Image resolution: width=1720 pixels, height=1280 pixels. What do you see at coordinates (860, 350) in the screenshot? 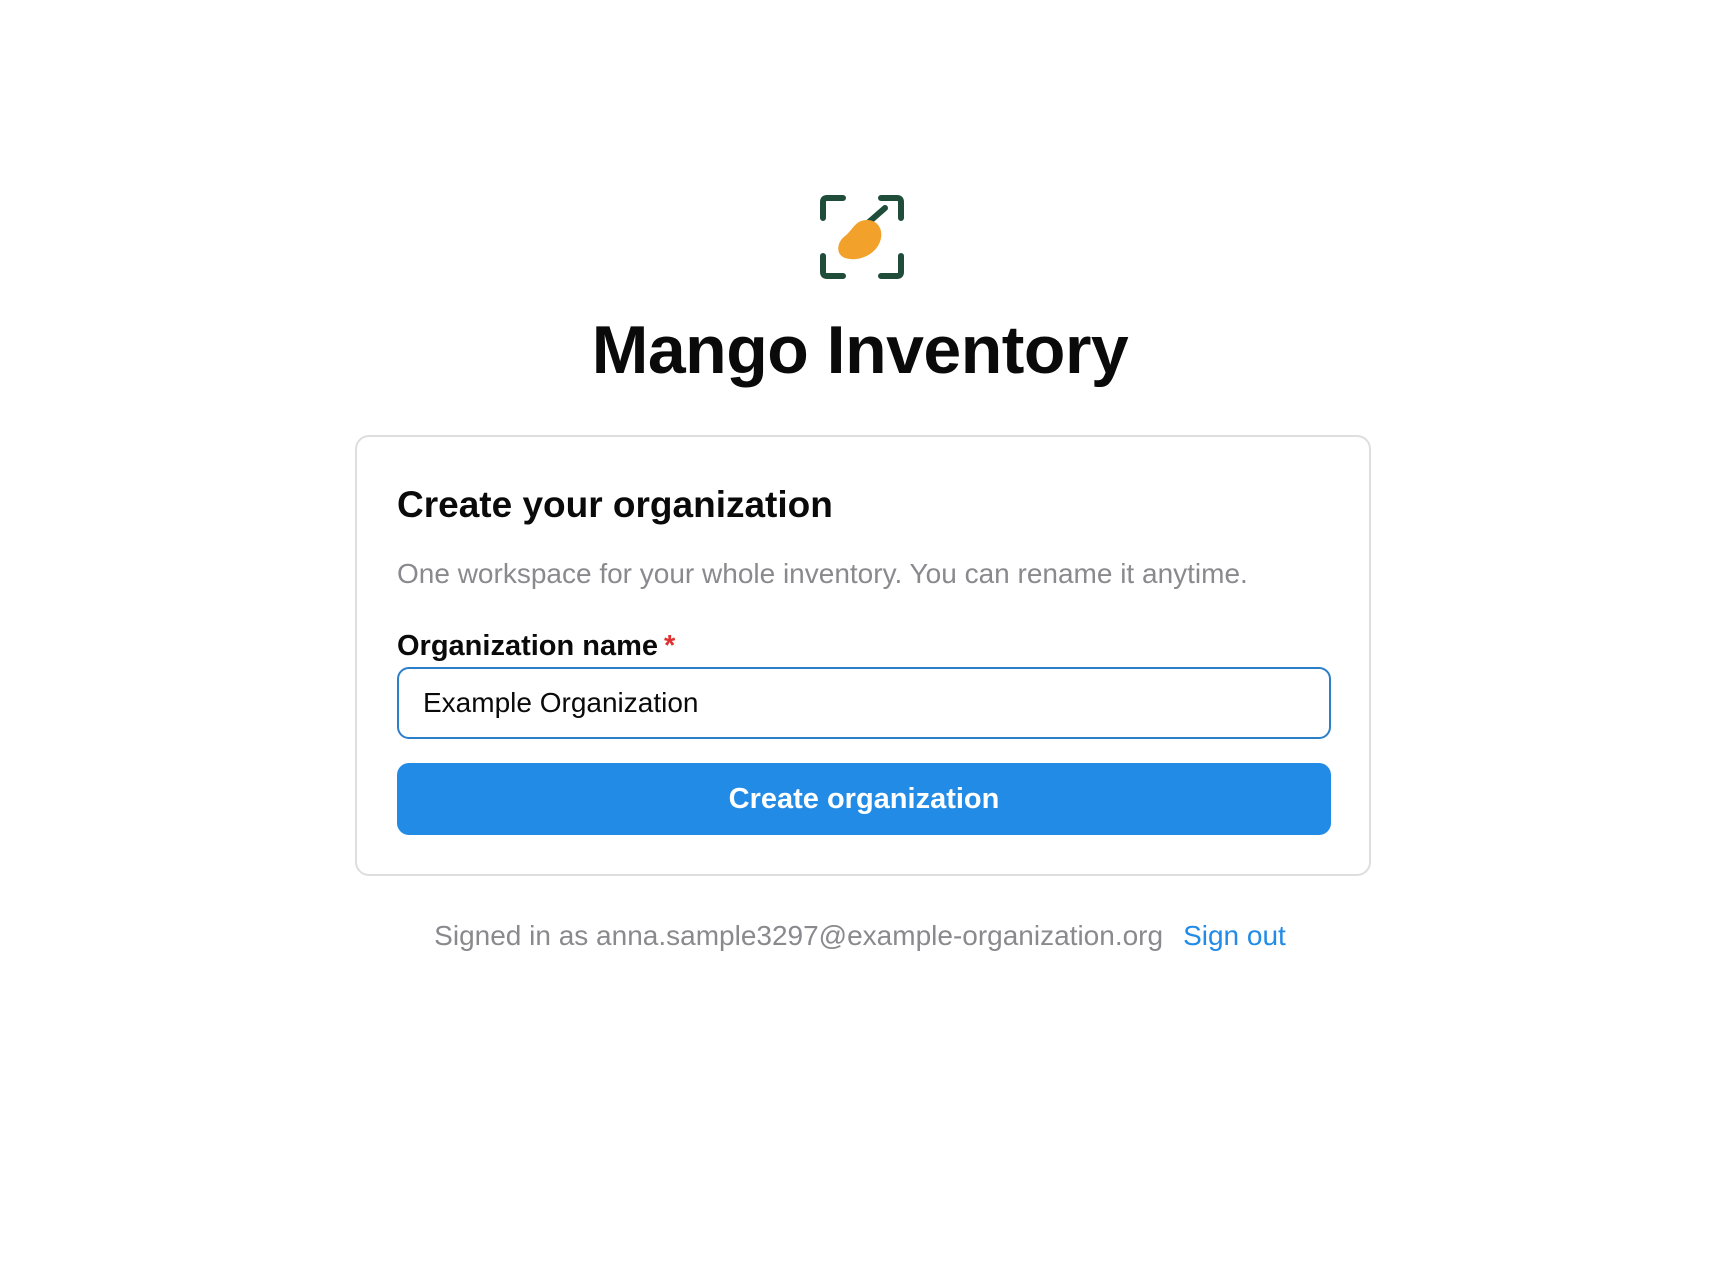
I see `app-title: Mango Inventory` at bounding box center [860, 350].